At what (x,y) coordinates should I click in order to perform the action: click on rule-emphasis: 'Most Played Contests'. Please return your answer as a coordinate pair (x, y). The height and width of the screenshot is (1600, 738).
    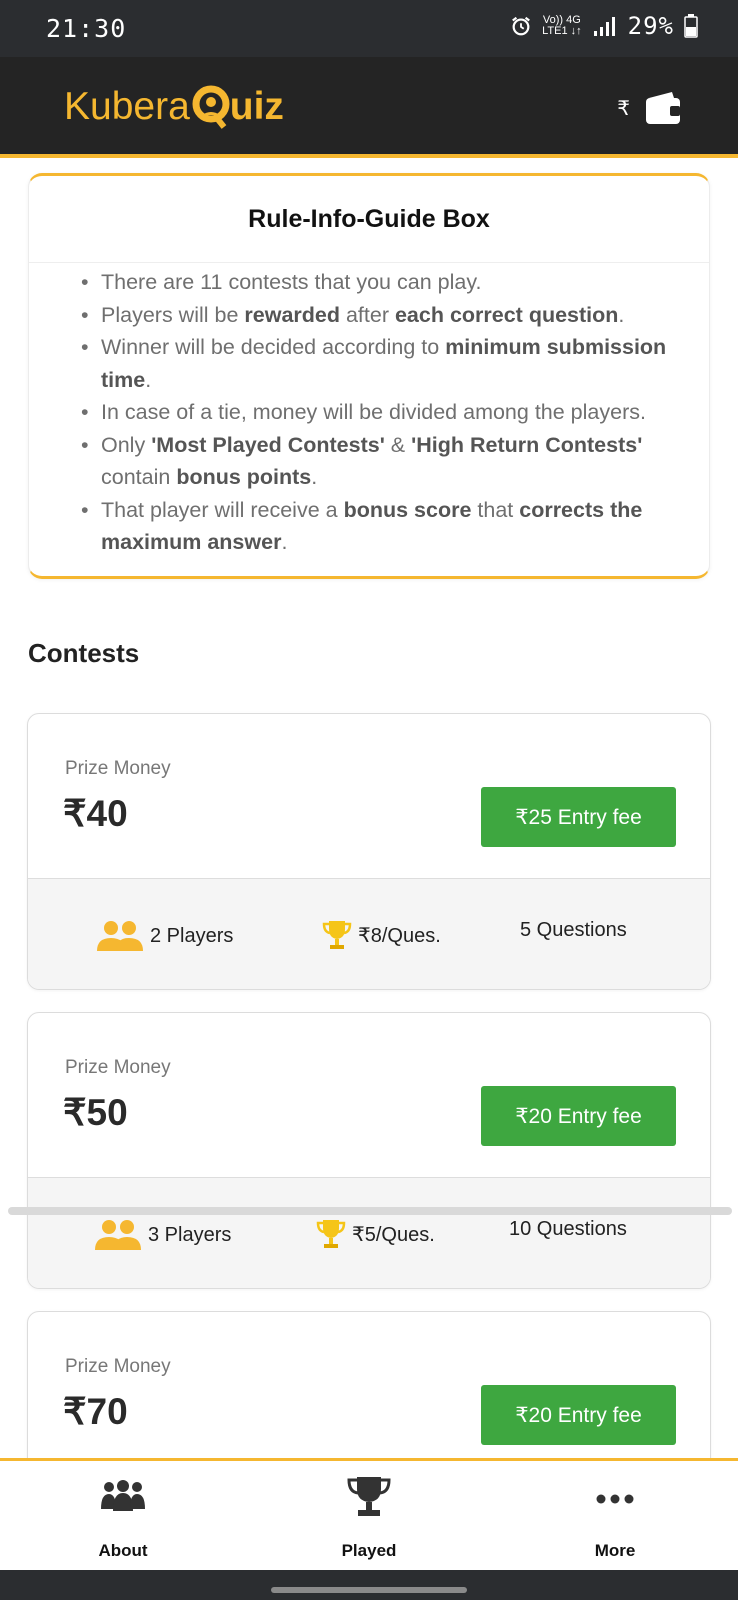
    Looking at the image, I should click on (268, 444).